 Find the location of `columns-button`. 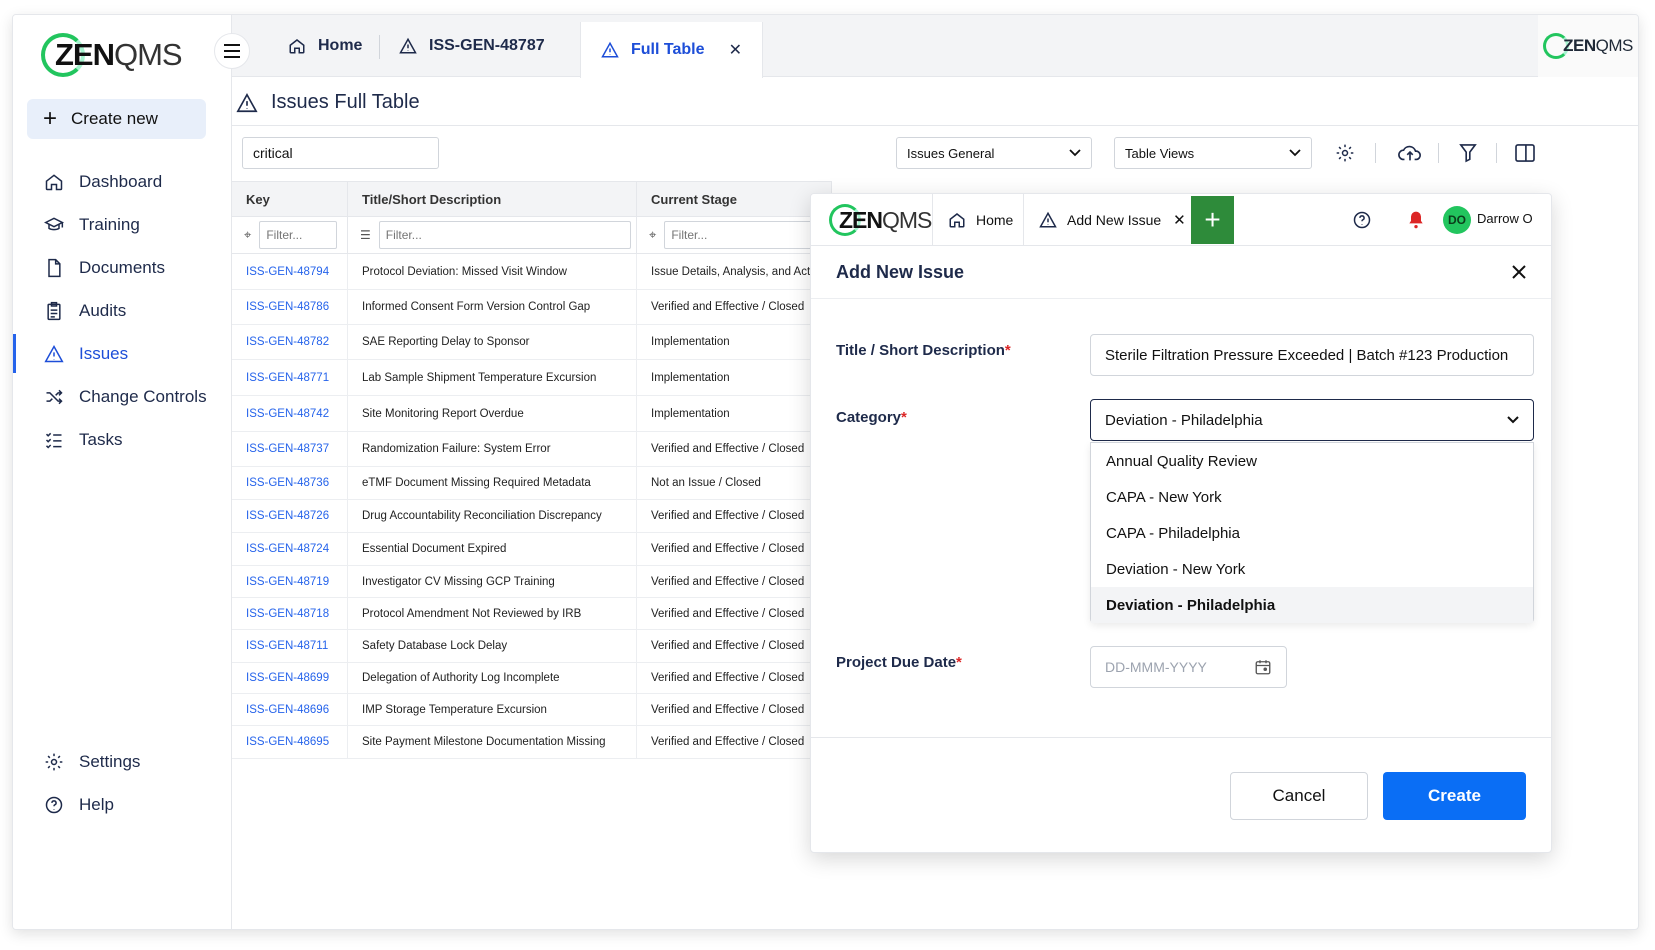

columns-button is located at coordinates (1525, 153).